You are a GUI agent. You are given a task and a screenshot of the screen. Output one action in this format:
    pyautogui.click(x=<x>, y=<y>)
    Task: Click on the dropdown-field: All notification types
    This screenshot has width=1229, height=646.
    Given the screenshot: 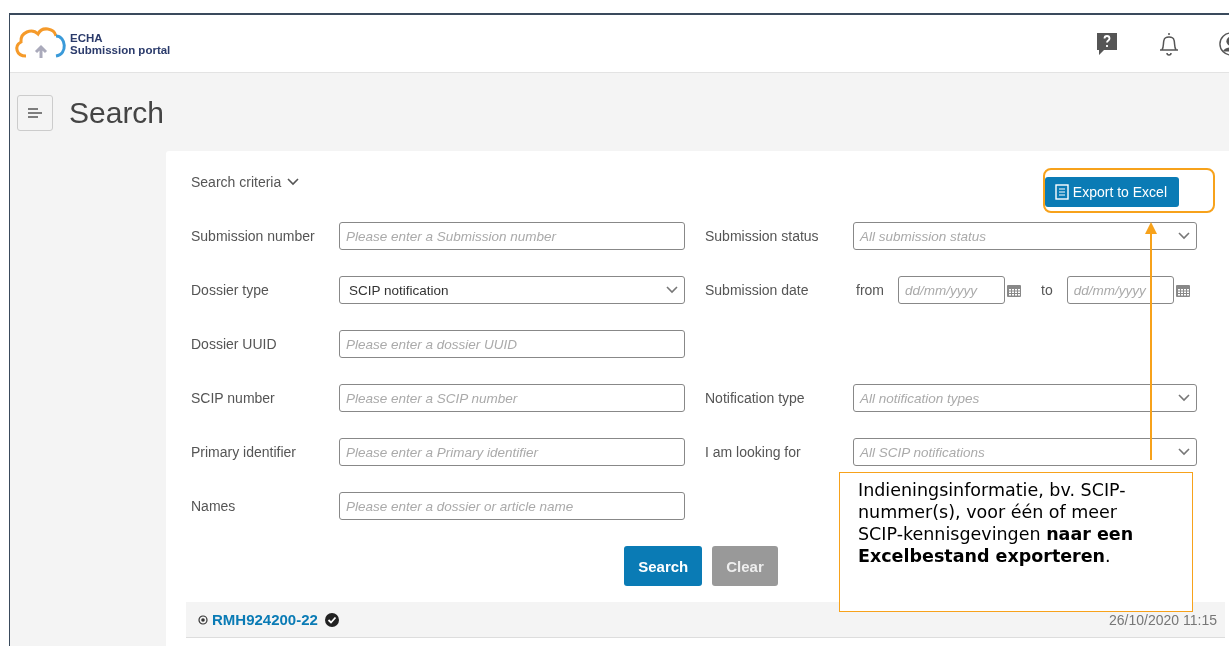 What is the action you would take?
    pyautogui.click(x=1025, y=398)
    